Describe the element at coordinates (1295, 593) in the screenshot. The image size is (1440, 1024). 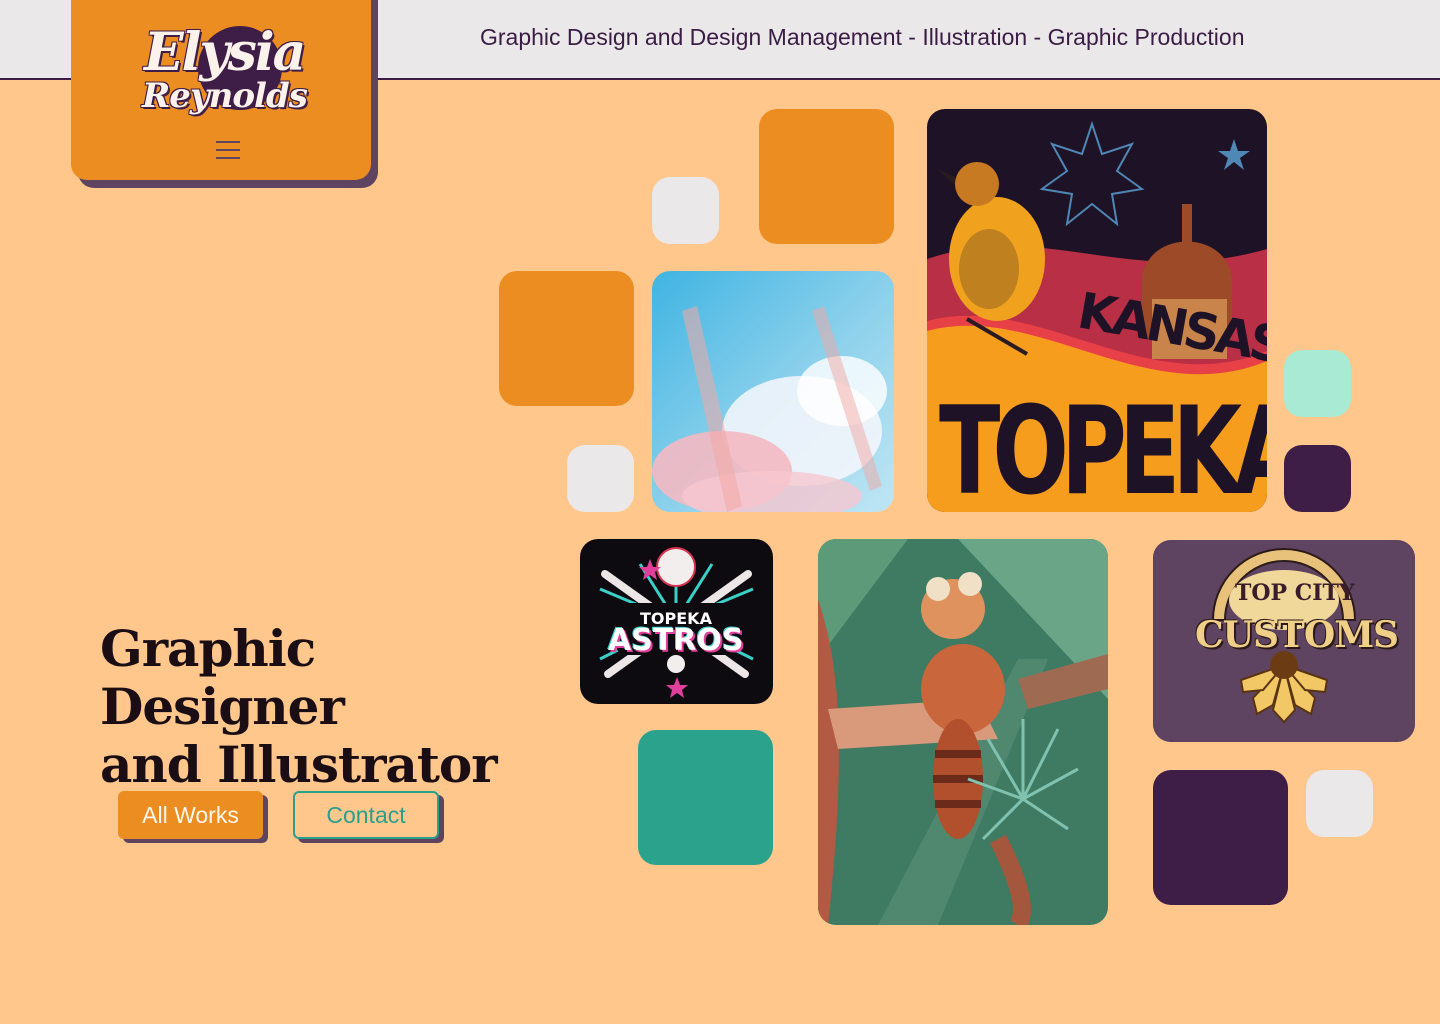
I see `top-city-text: TOP CITY` at that location.